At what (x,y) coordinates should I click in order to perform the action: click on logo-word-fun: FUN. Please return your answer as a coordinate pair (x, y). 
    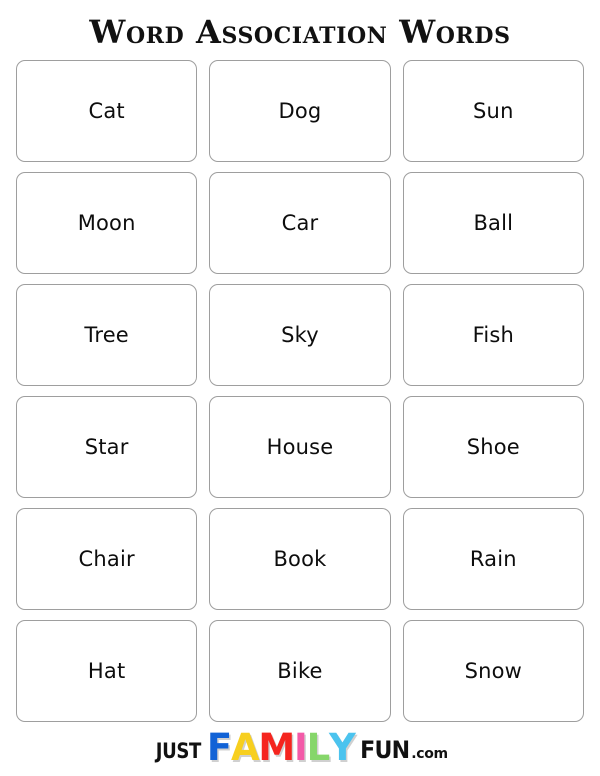
    Looking at the image, I should click on (384, 749).